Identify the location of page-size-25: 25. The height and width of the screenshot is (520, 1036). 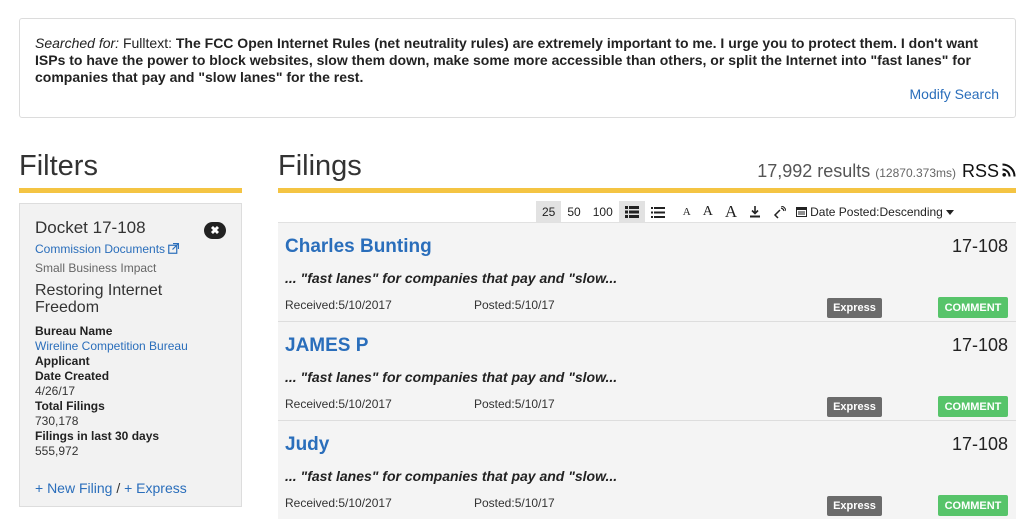
(549, 212).